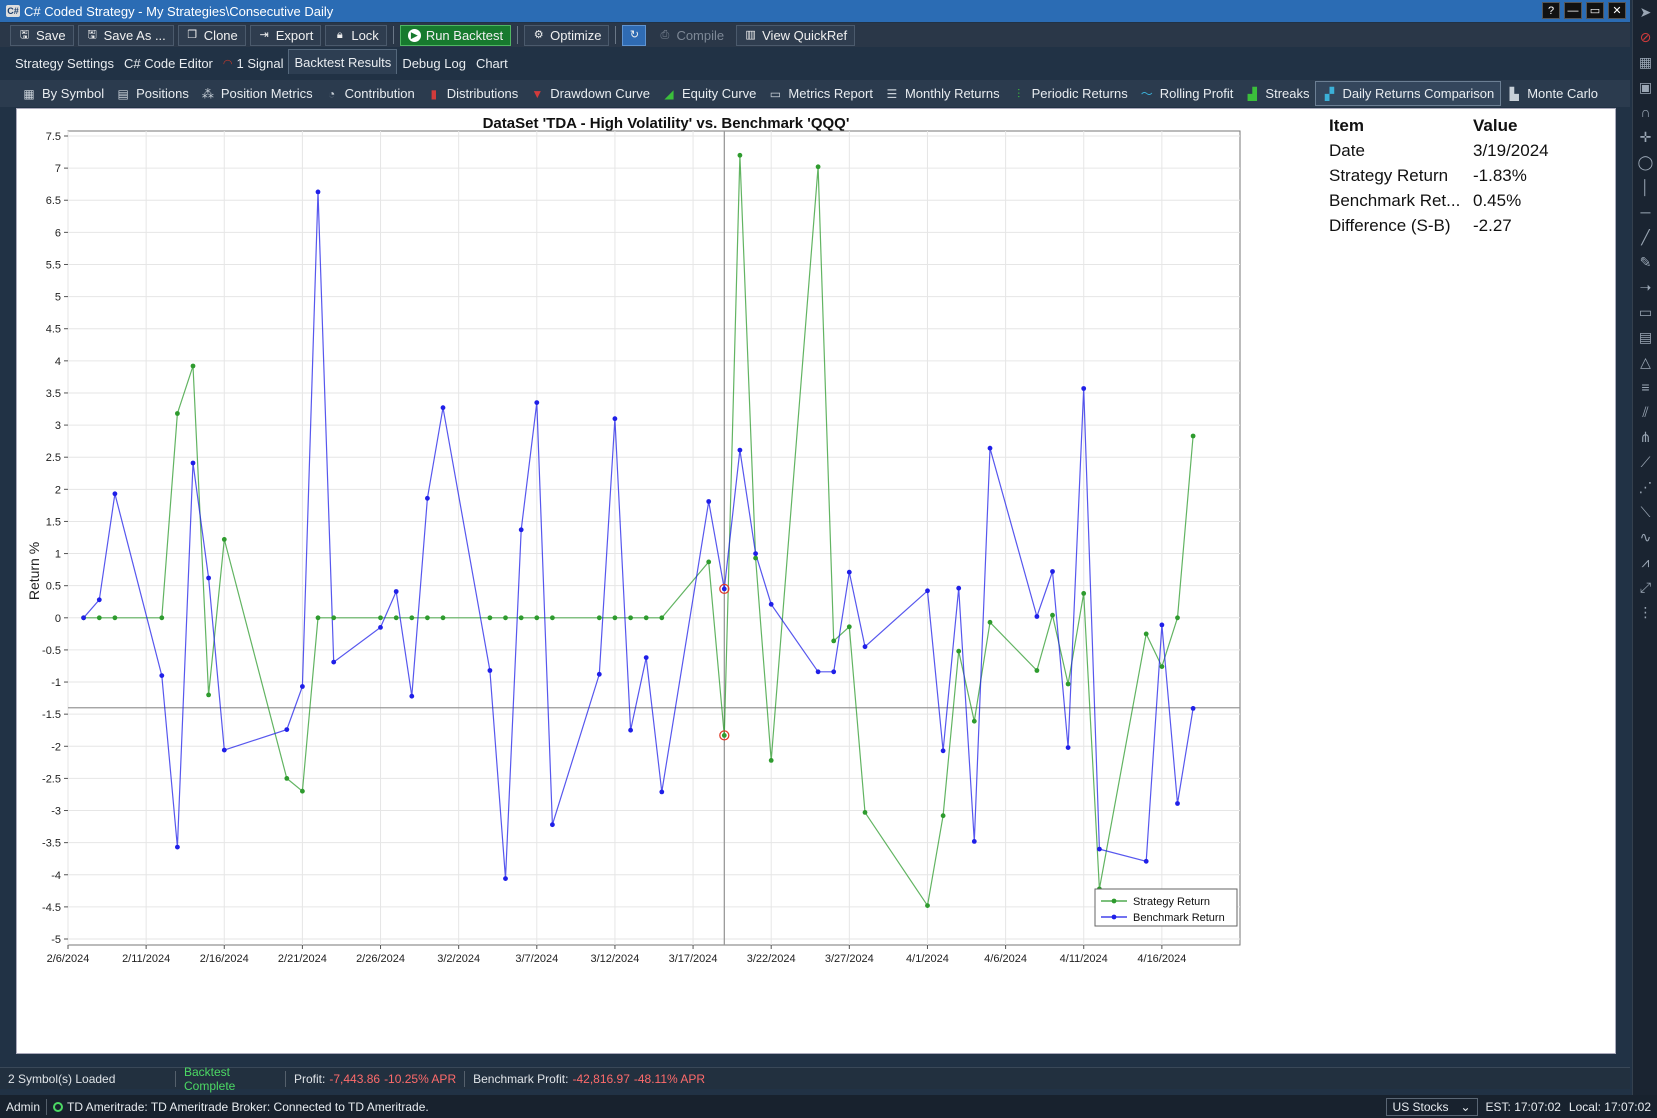 This screenshot has height=1118, width=1657. Describe the element at coordinates (257, 93) in the screenshot. I see `tab-position-metrics: ⁂ Position Metrics` at that location.